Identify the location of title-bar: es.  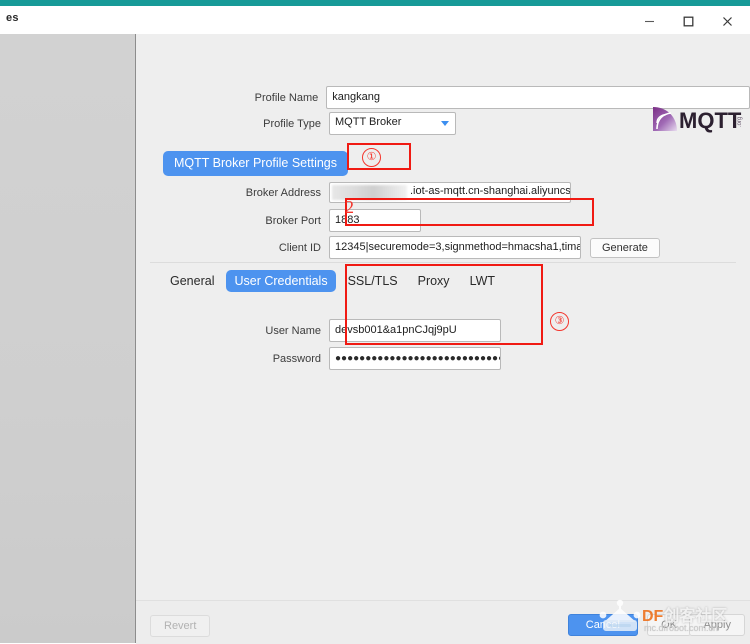
(375, 20).